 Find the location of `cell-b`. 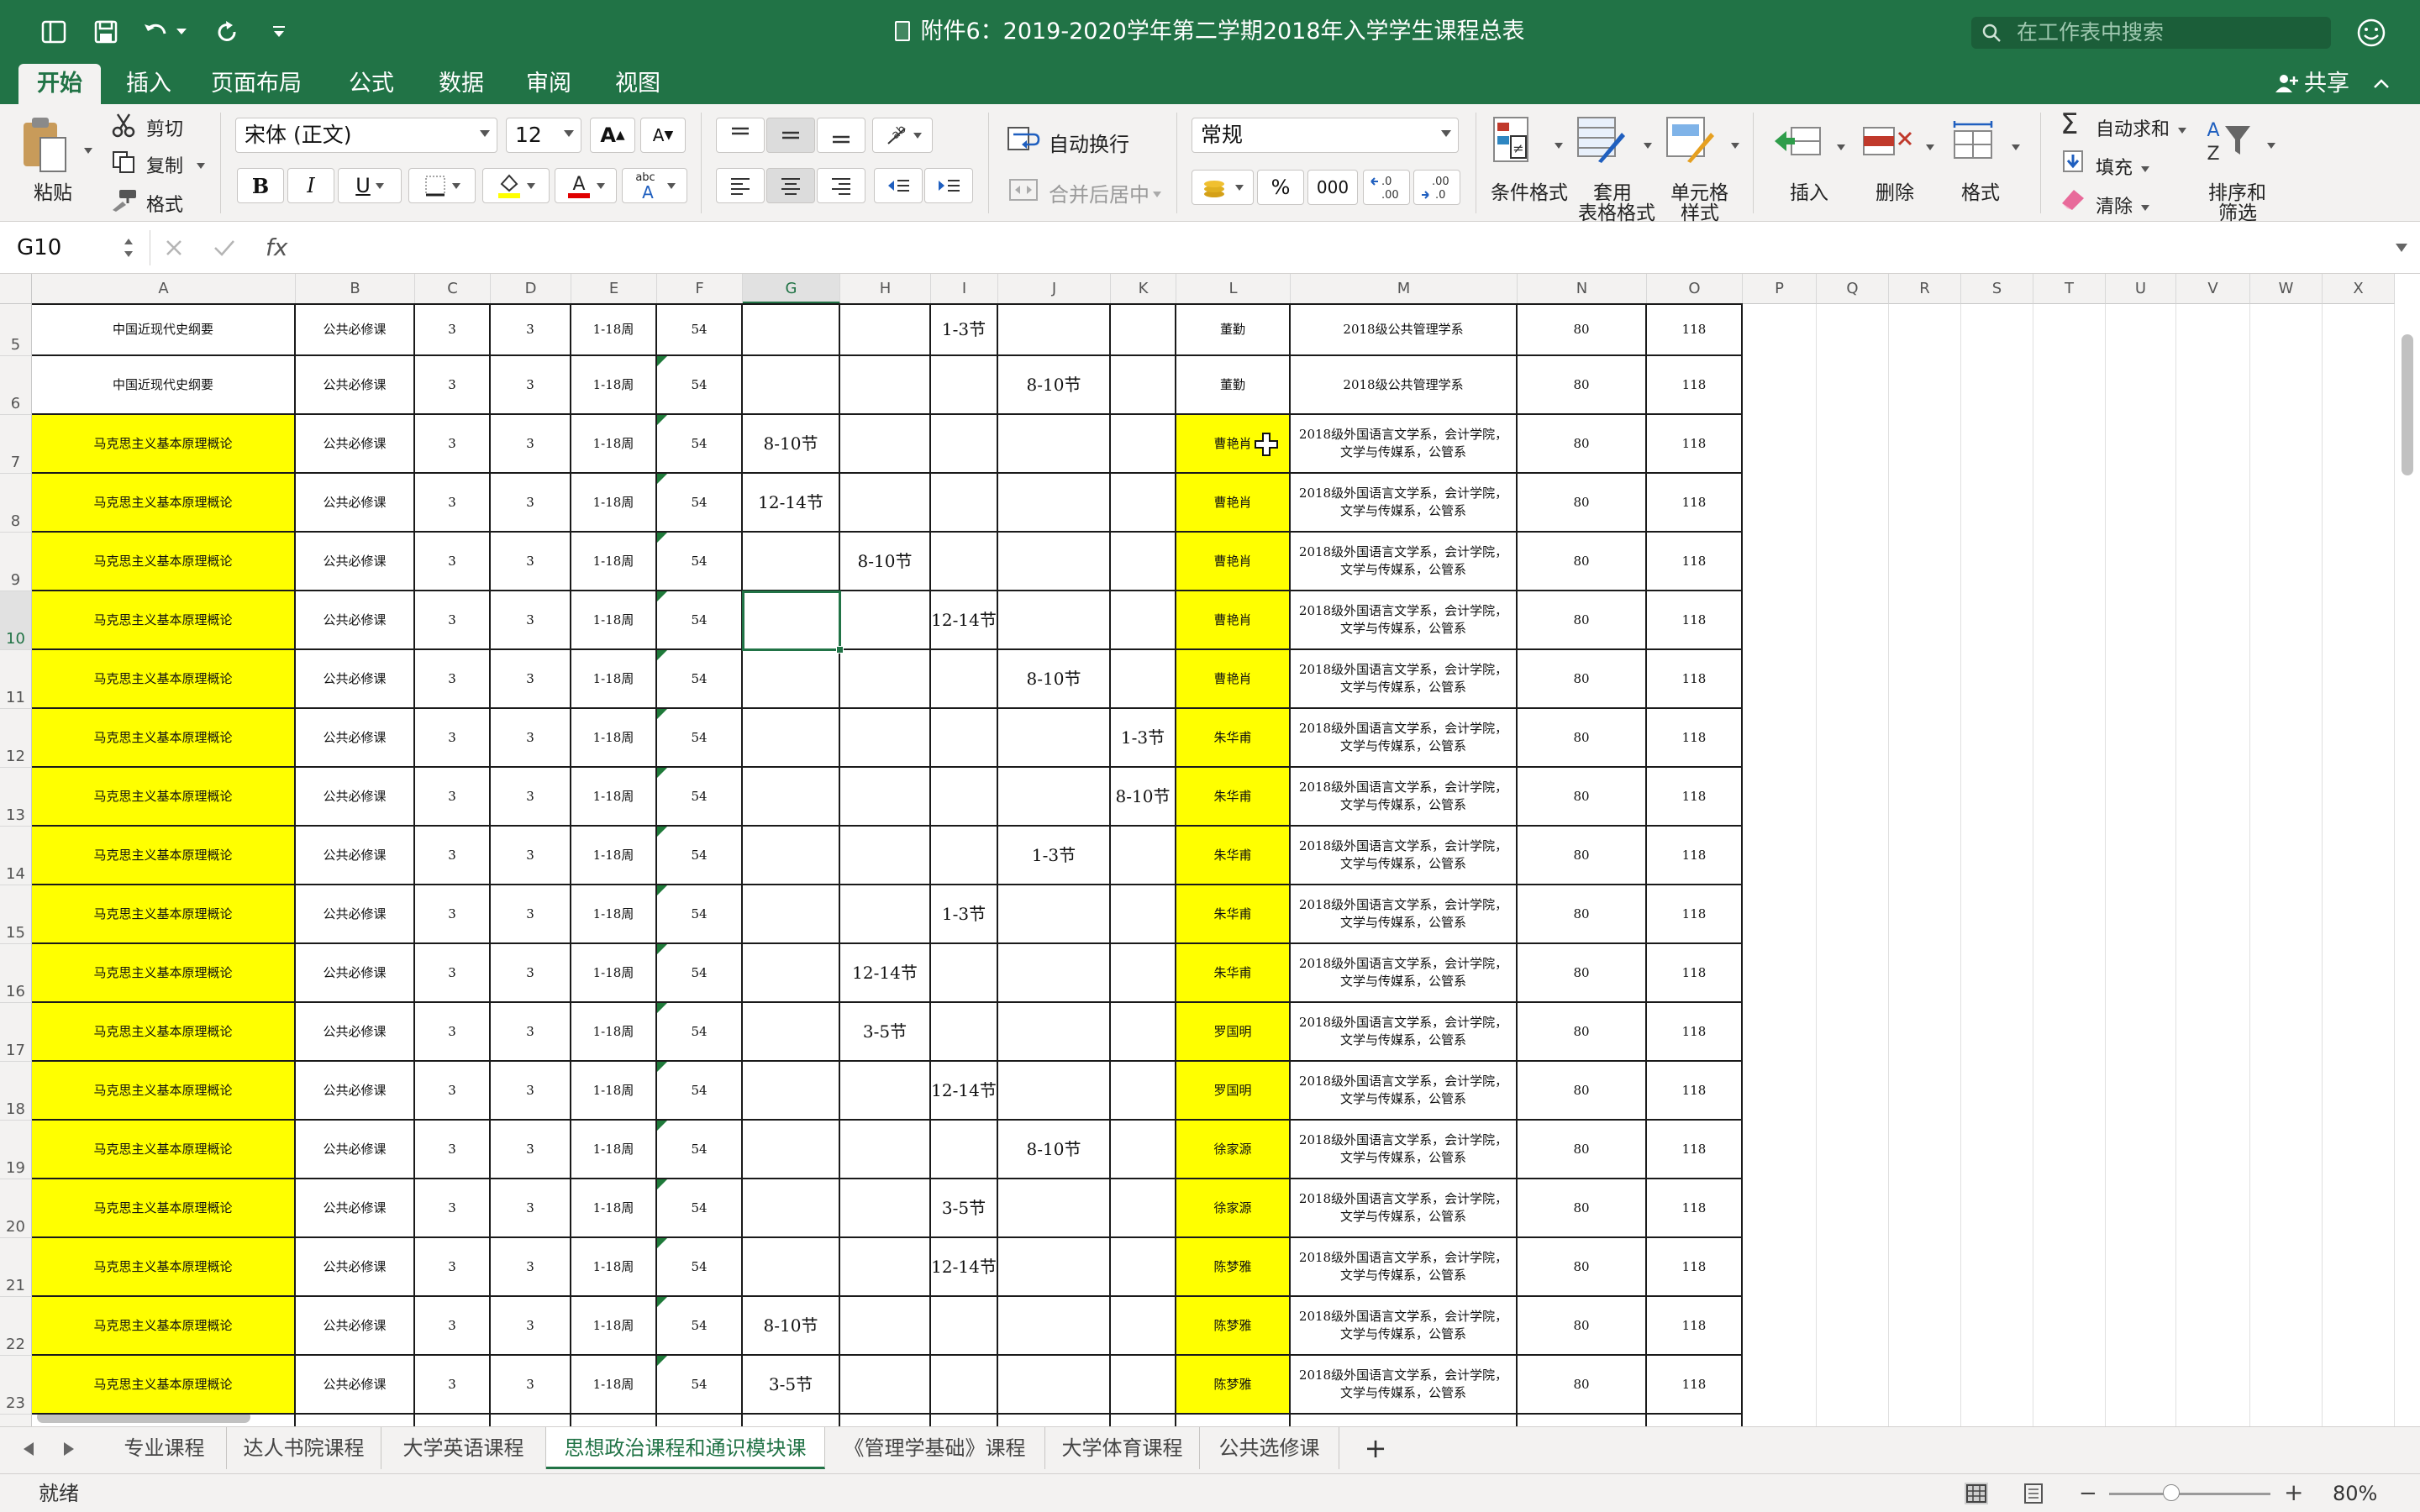

cell-b is located at coordinates (355, 1420).